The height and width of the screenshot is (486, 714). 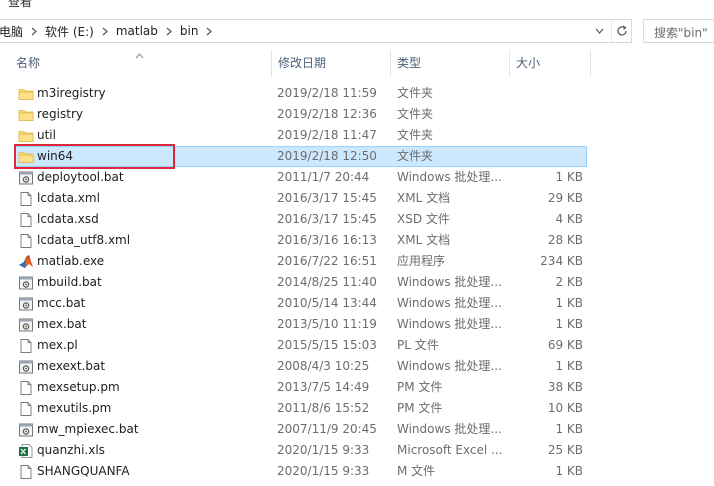 What do you see at coordinates (550, 63) in the screenshot?
I see `column-header-size: 大小` at bounding box center [550, 63].